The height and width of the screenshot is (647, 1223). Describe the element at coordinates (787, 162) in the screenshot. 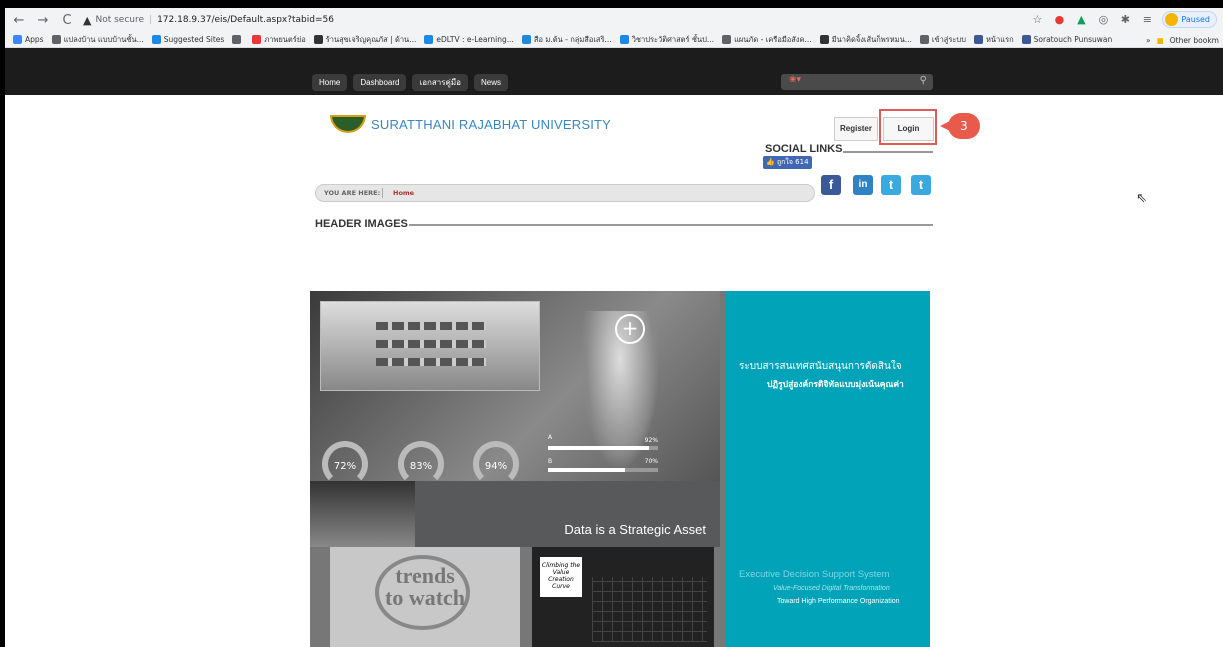

I see `facebook-like-button: 👍 ถูกใจ 614` at that location.